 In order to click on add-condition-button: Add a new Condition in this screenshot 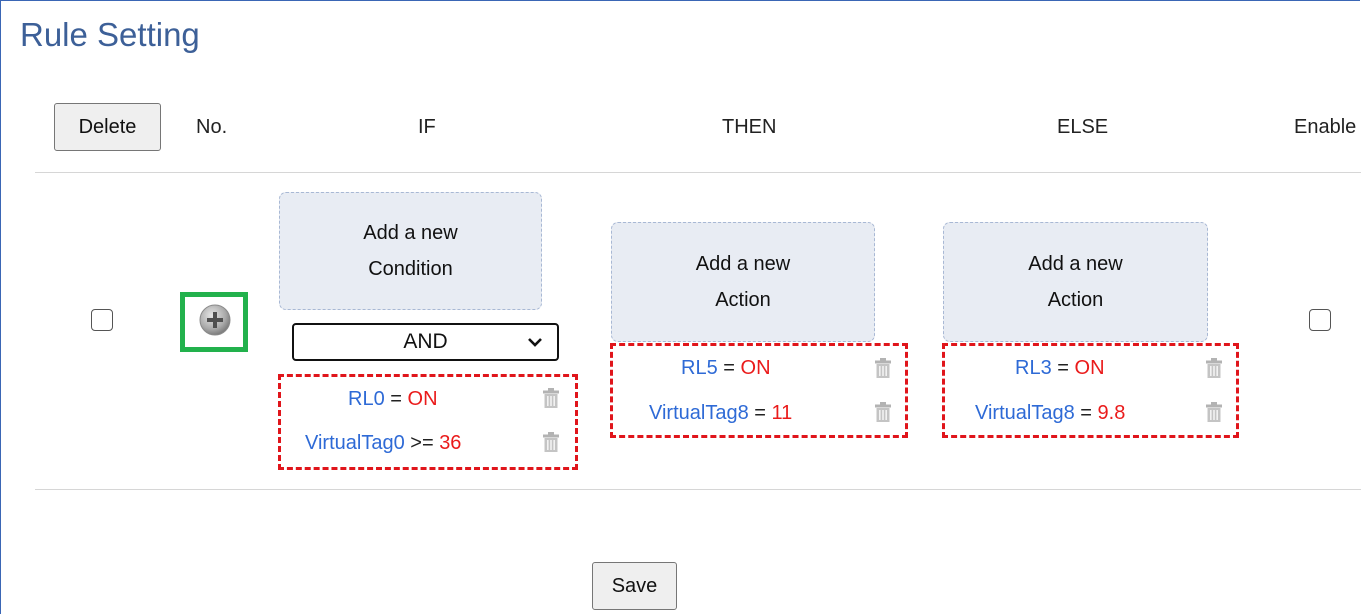, I will do `click(410, 251)`.